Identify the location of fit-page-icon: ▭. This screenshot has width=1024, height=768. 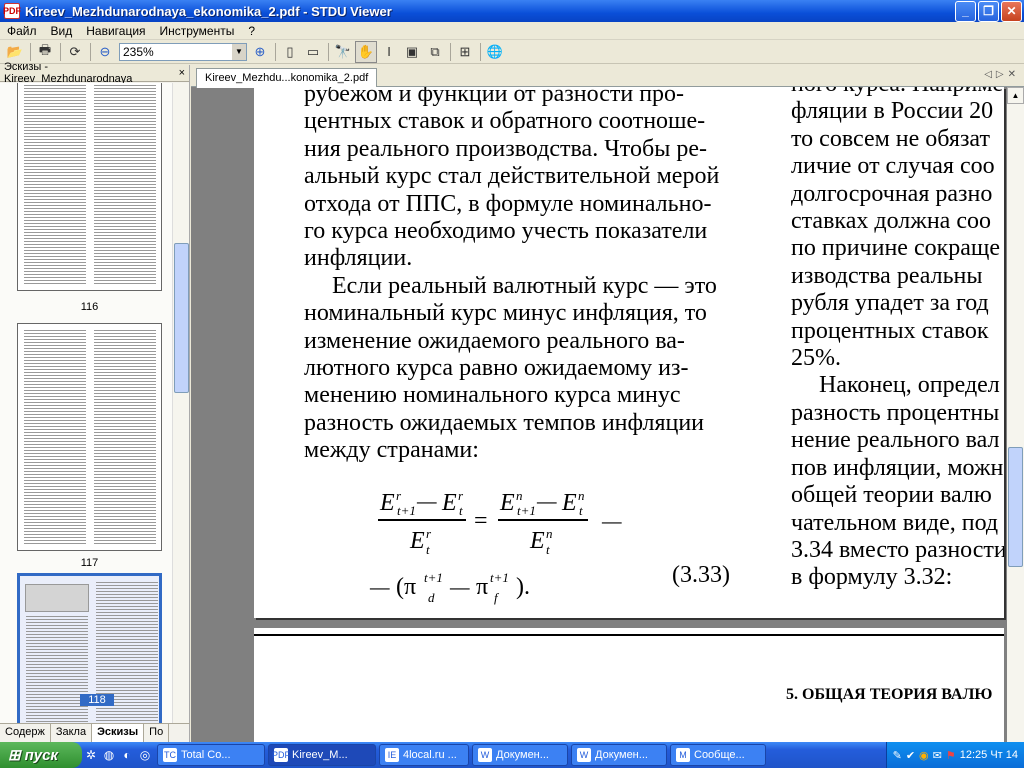
(313, 51).